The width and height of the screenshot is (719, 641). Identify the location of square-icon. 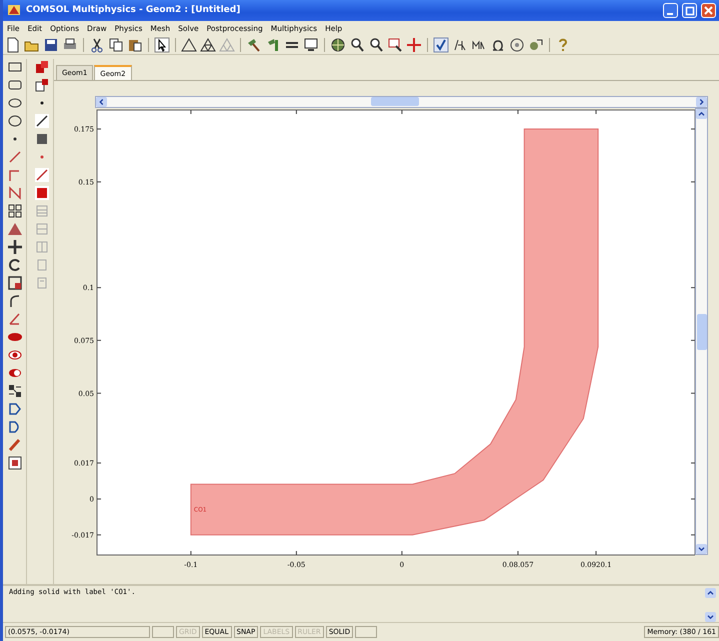
(42, 192).